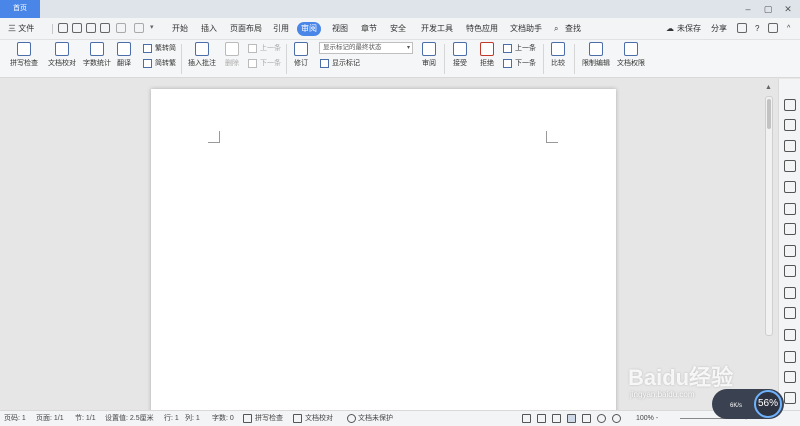 The image size is (800, 426). What do you see at coordinates (526, 418) in the screenshot?
I see `fullscreen-icon` at bounding box center [526, 418].